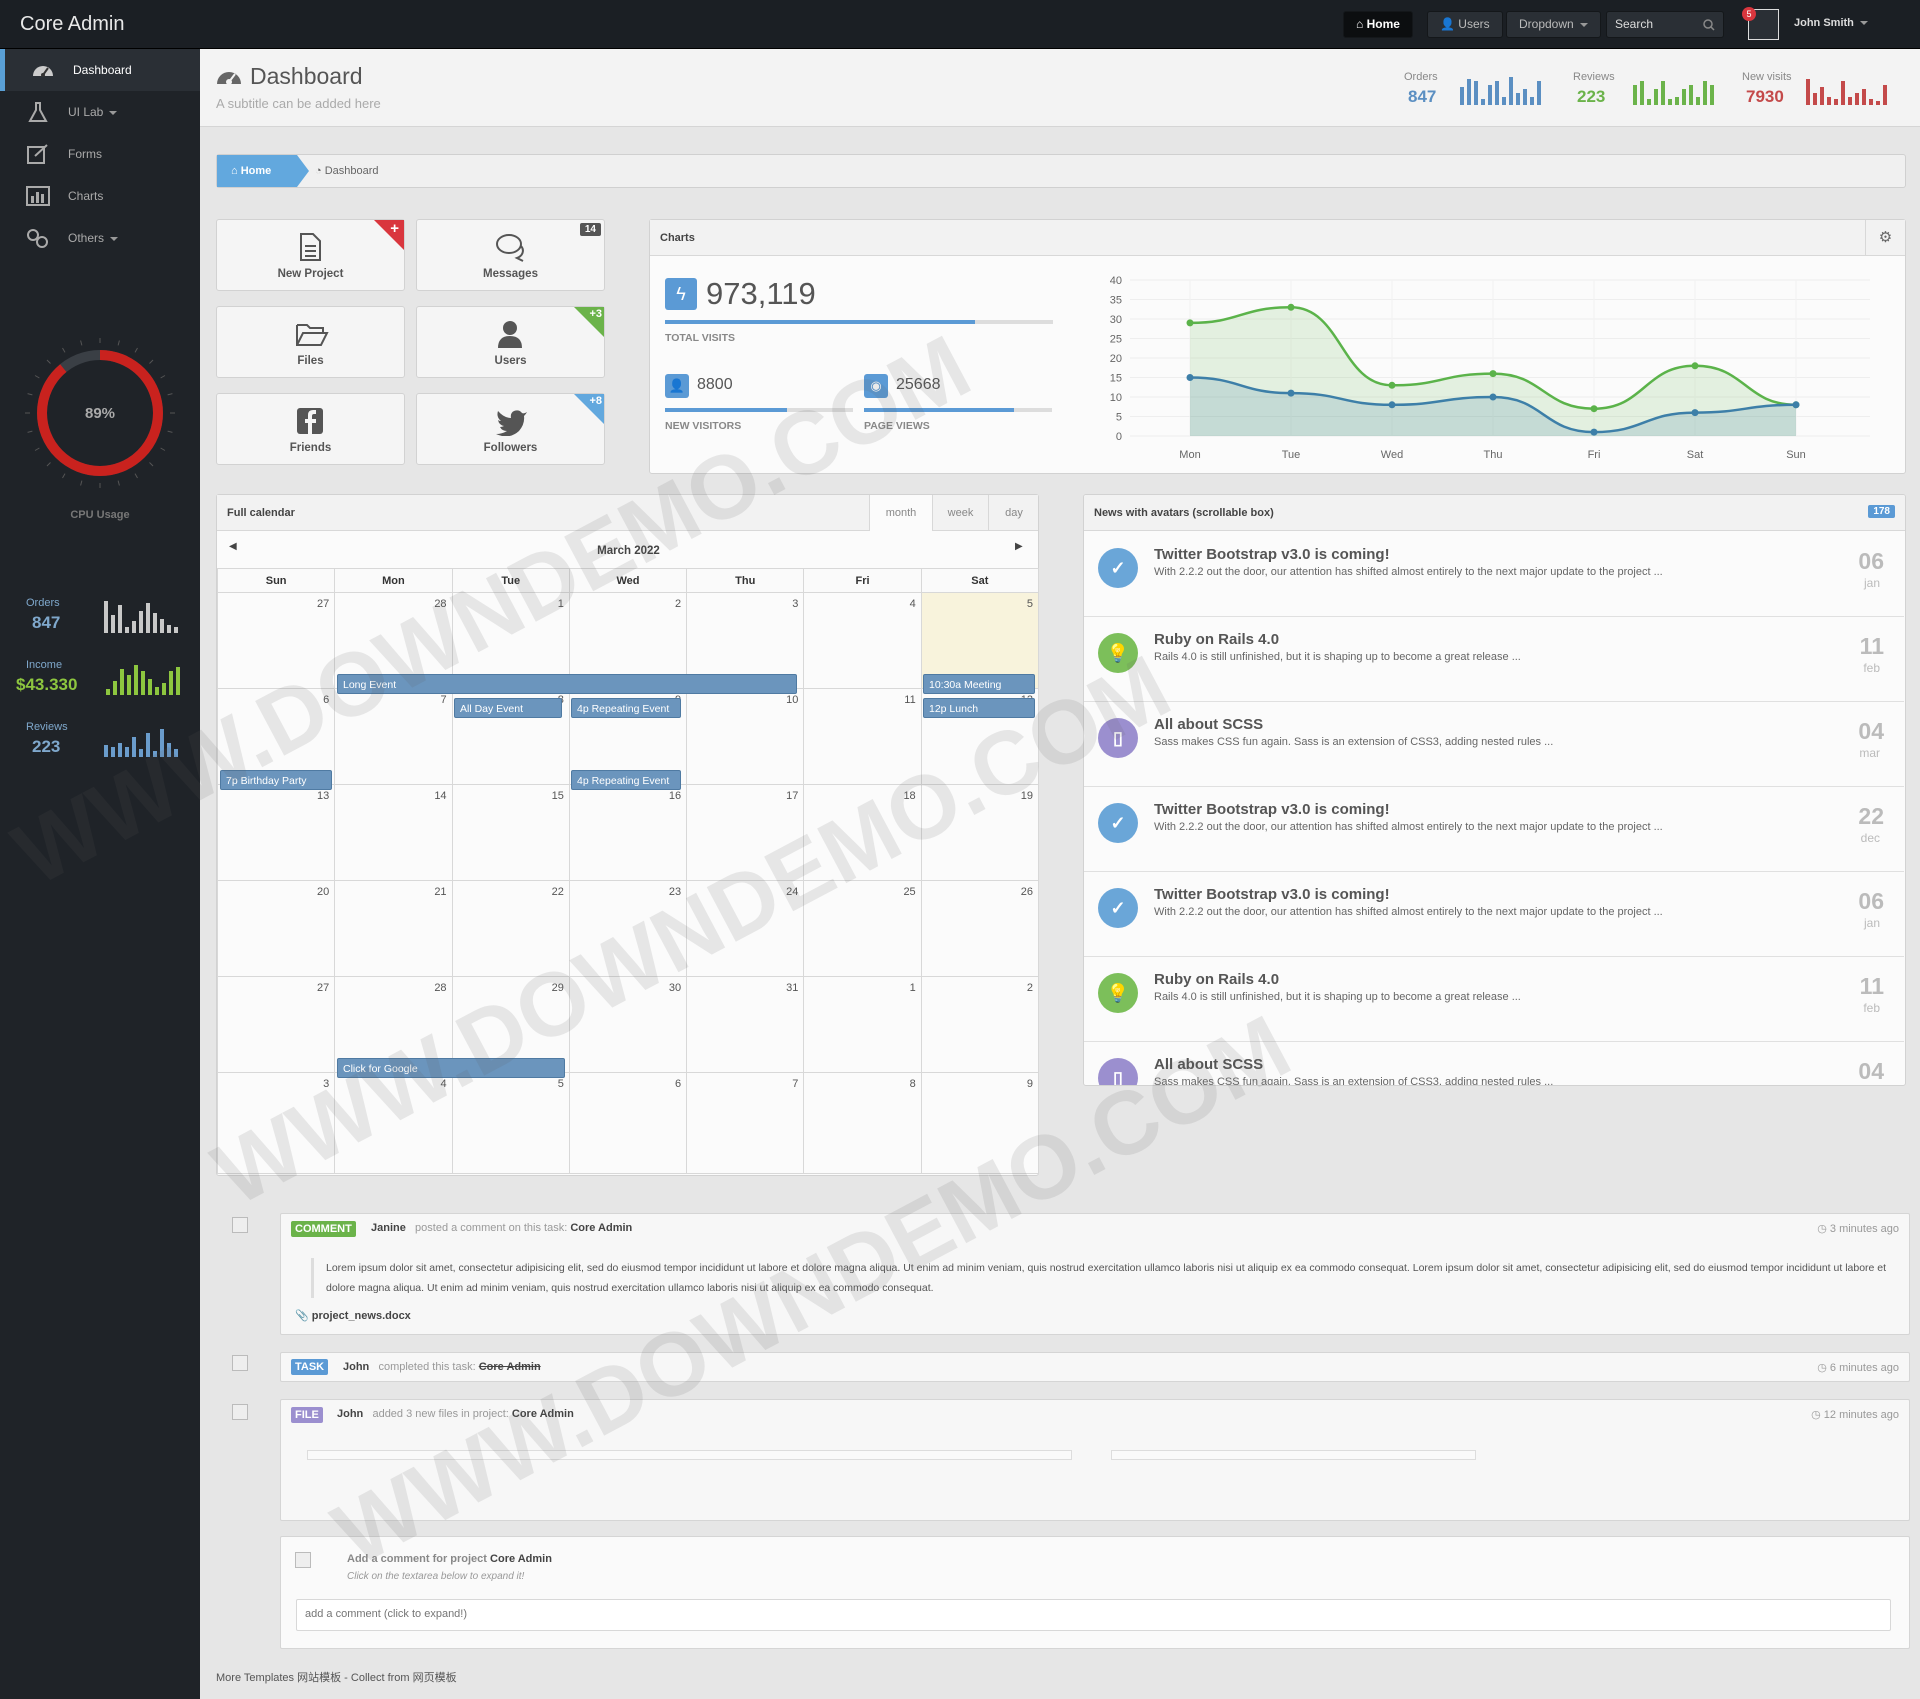 The height and width of the screenshot is (1699, 1920). Describe the element at coordinates (310, 429) in the screenshot. I see `tile-friends: Friends` at that location.